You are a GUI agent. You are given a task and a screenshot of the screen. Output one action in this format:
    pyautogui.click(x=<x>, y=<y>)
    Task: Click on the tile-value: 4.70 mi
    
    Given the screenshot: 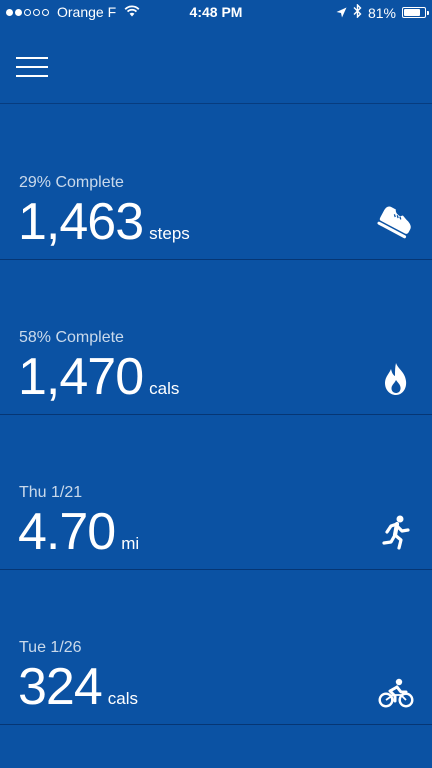 What is the action you would take?
    pyautogui.click(x=78, y=532)
    